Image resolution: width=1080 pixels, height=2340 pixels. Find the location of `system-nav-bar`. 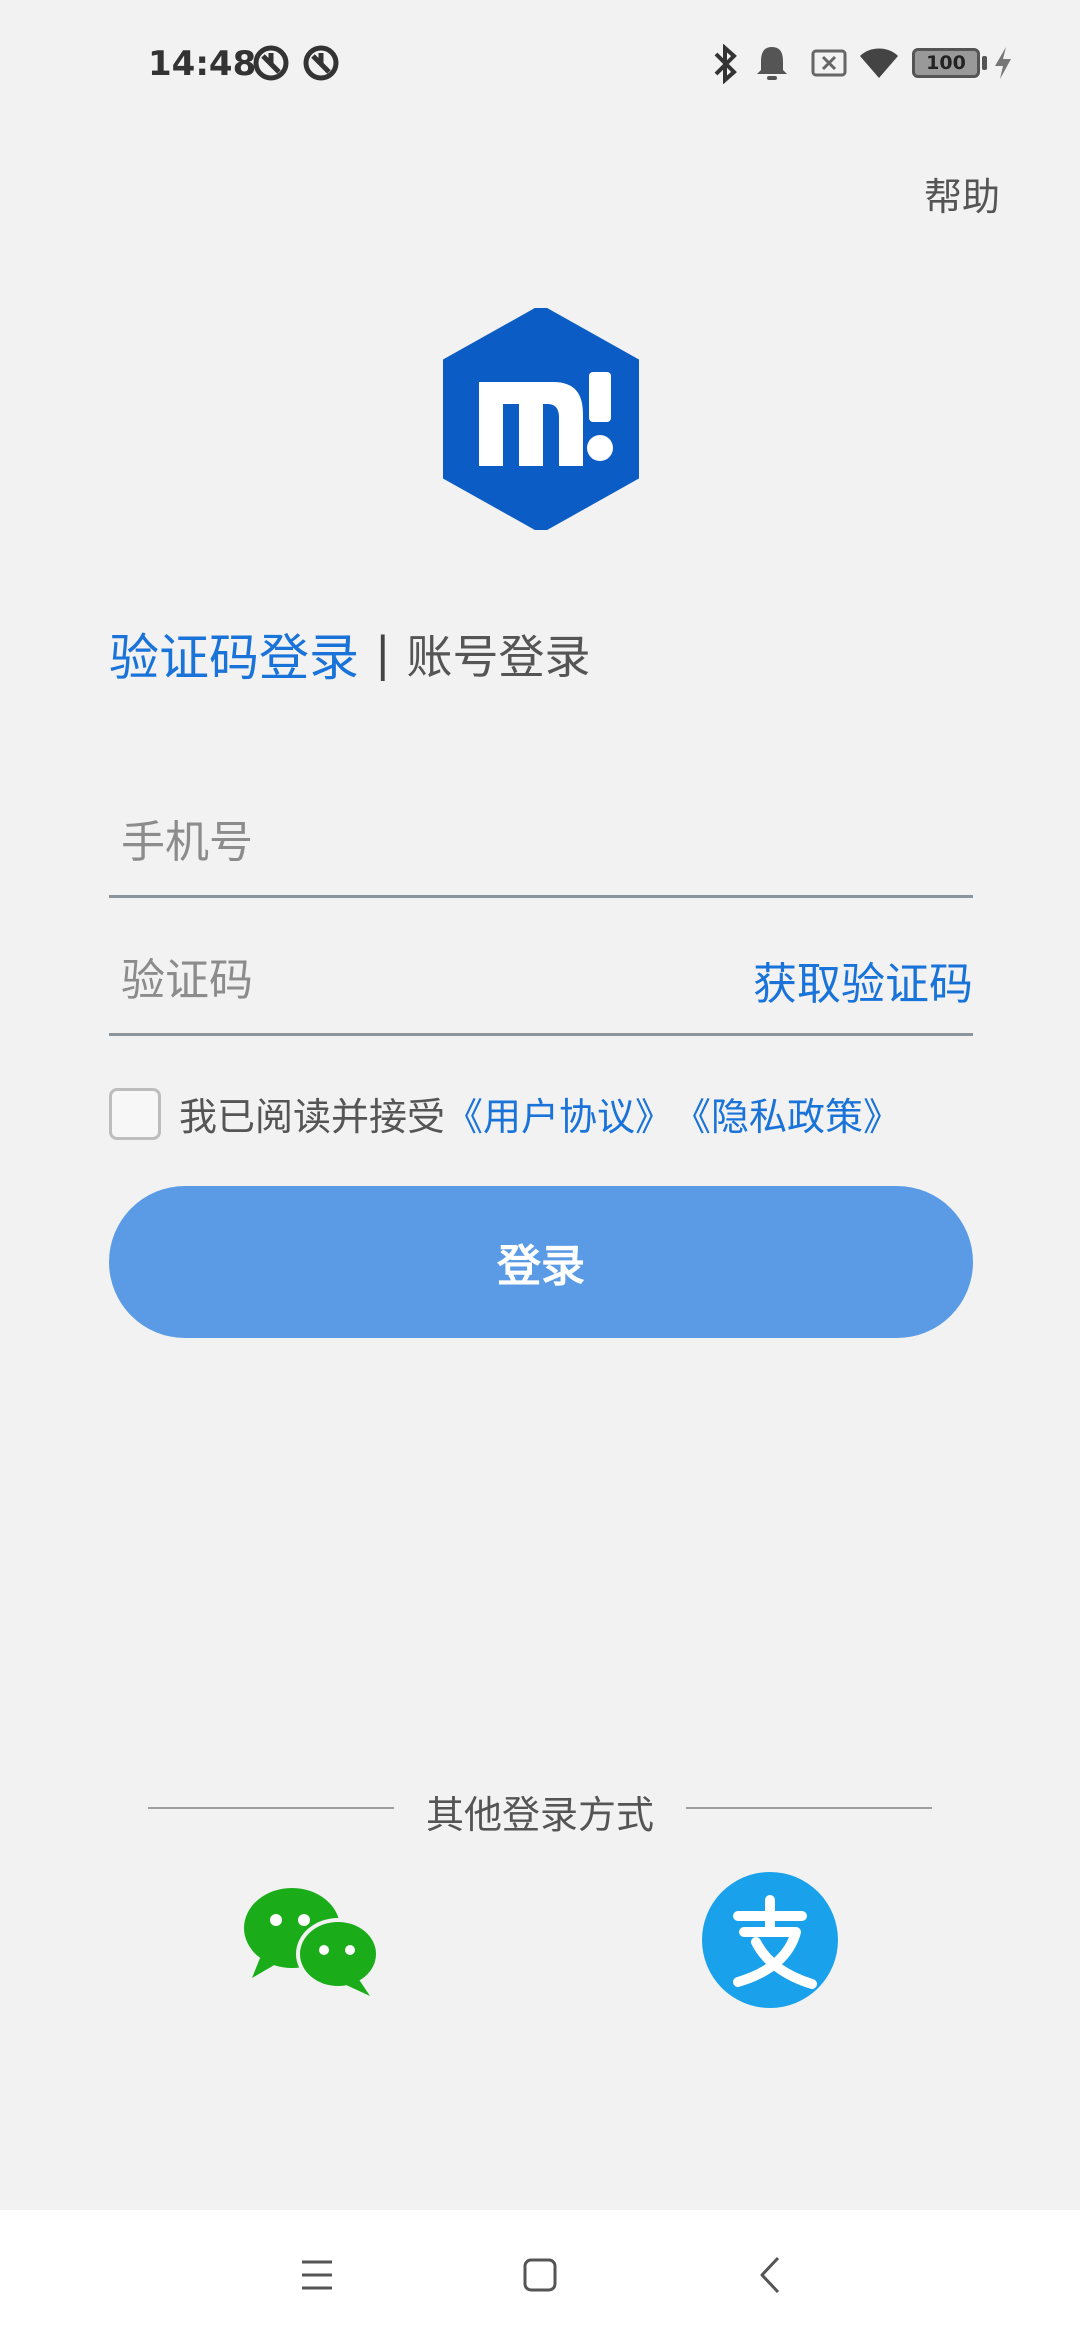

system-nav-bar is located at coordinates (540, 2275).